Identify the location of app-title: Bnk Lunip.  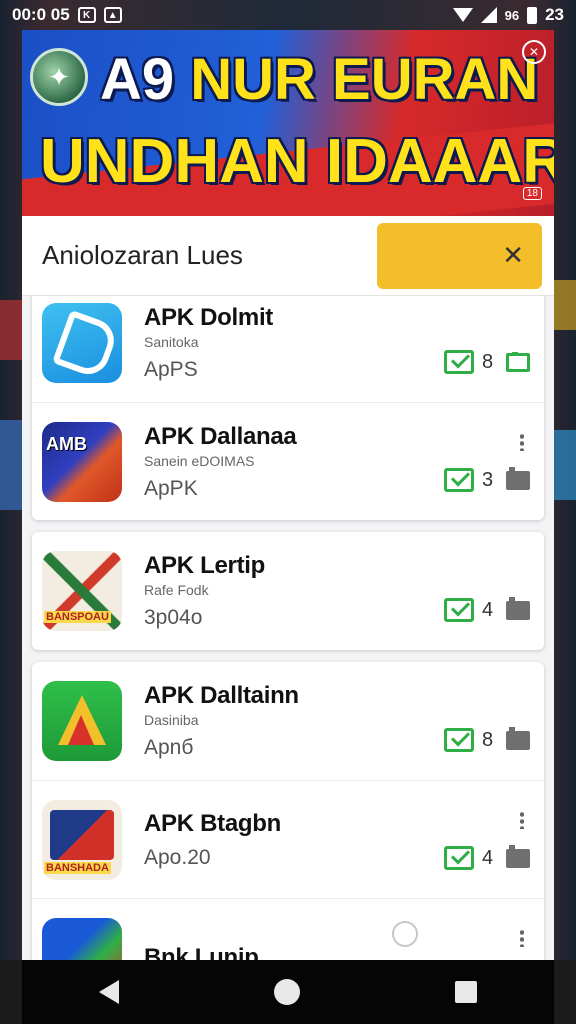
(201, 952).